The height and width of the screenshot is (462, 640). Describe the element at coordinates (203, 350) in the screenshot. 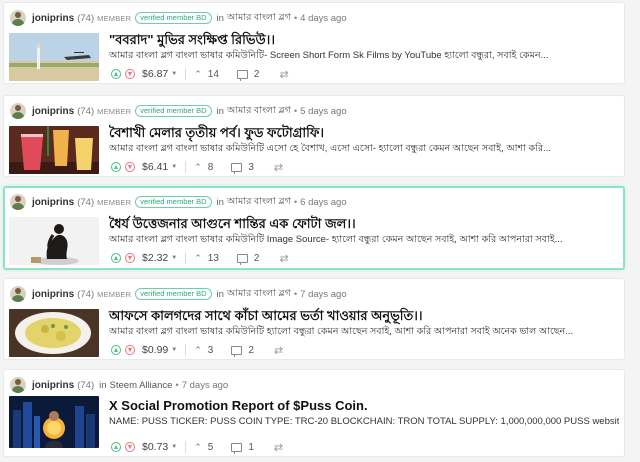

I see `voters-count: ⌃ 3` at that location.